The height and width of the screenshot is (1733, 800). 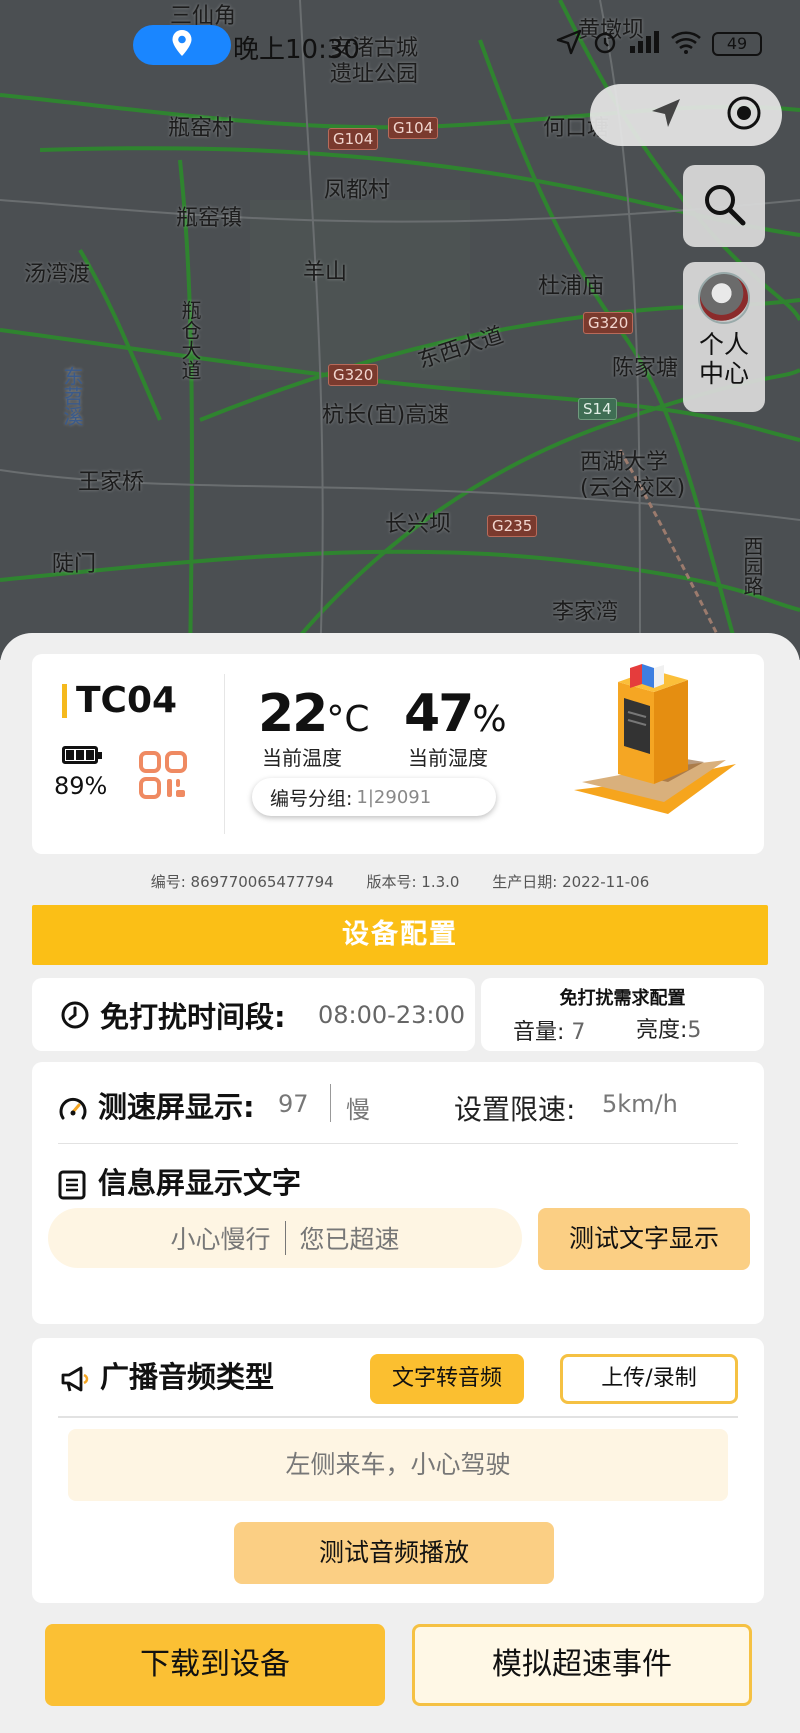 I want to click on test-text-display-button: 测试文字显示, so click(x=644, y=1239).